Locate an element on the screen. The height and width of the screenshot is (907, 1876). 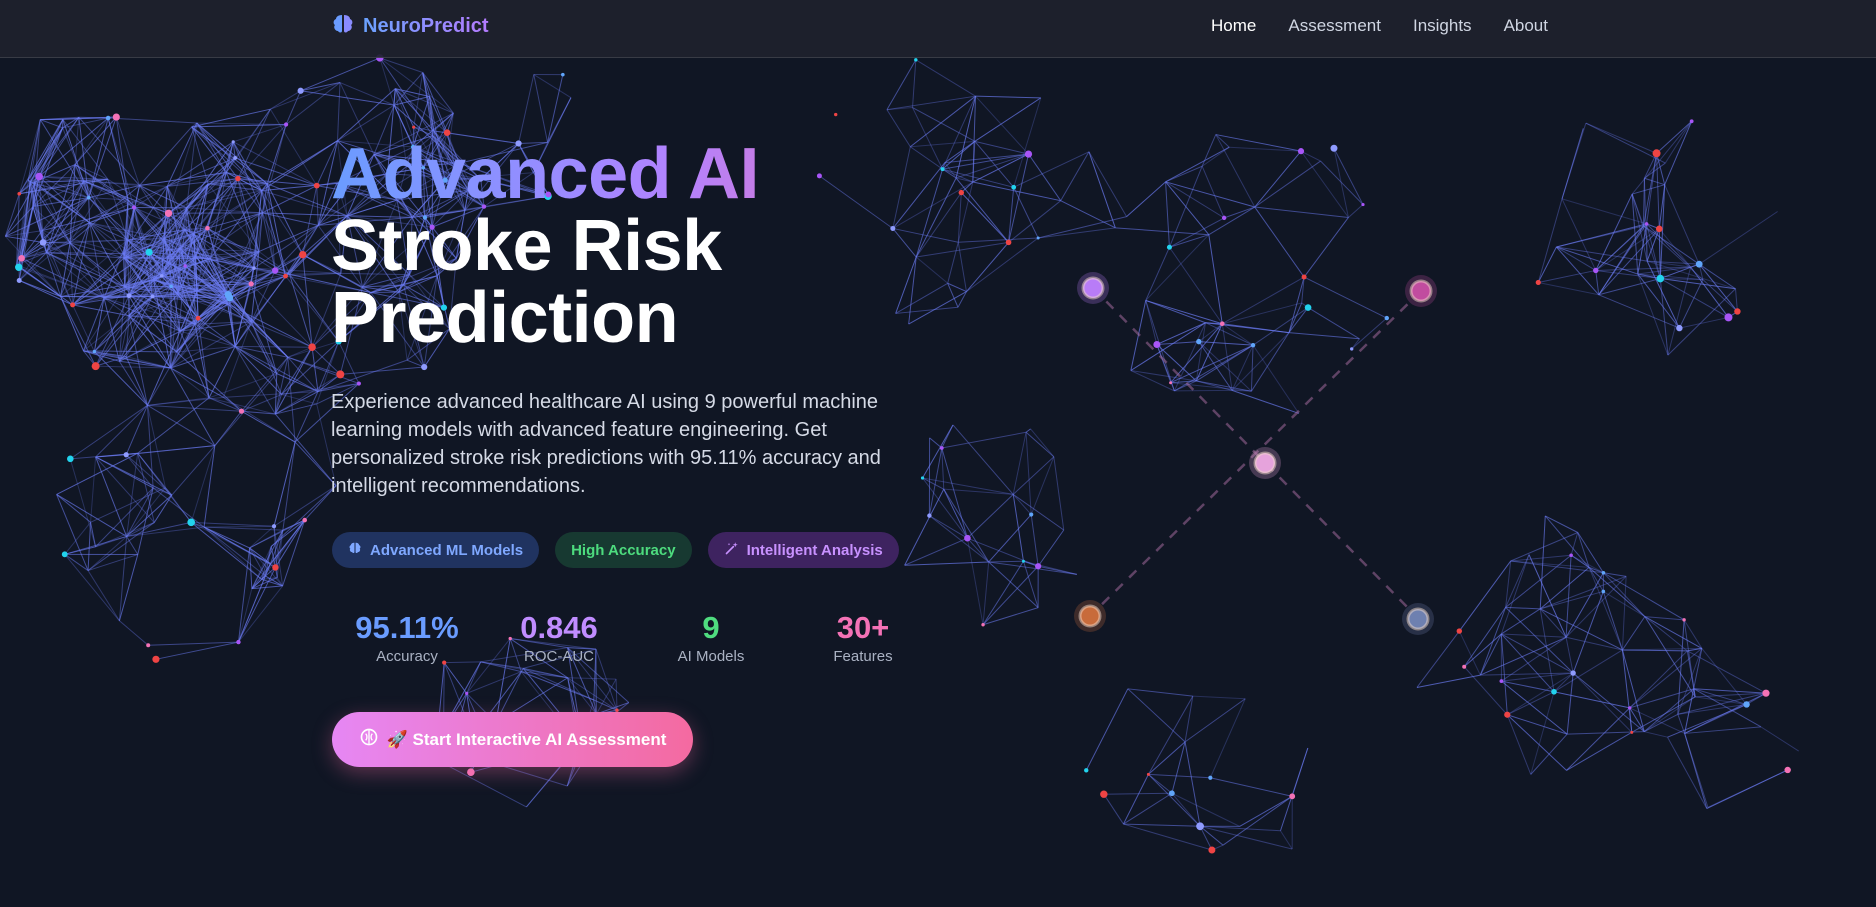
cta-label: 🚀 Start Interactive AI Assessment is located at coordinates (526, 739).